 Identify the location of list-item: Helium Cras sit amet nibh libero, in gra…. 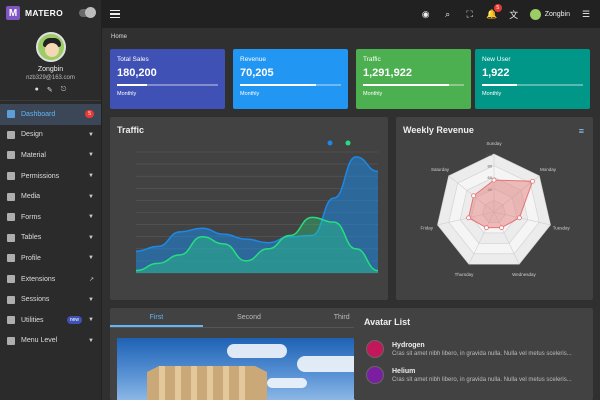
(473, 375).